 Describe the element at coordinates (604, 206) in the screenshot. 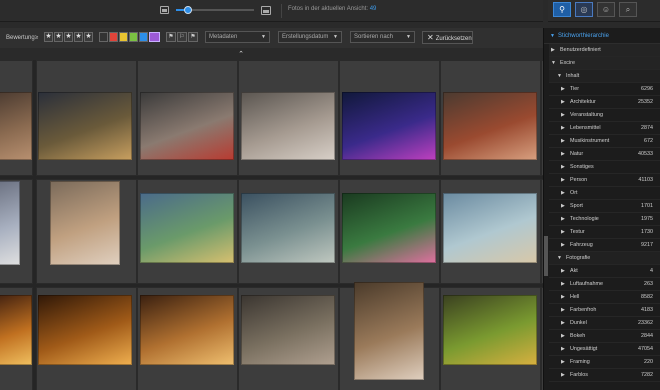

I see `keyword-row: ▶ Sport 1701` at that location.